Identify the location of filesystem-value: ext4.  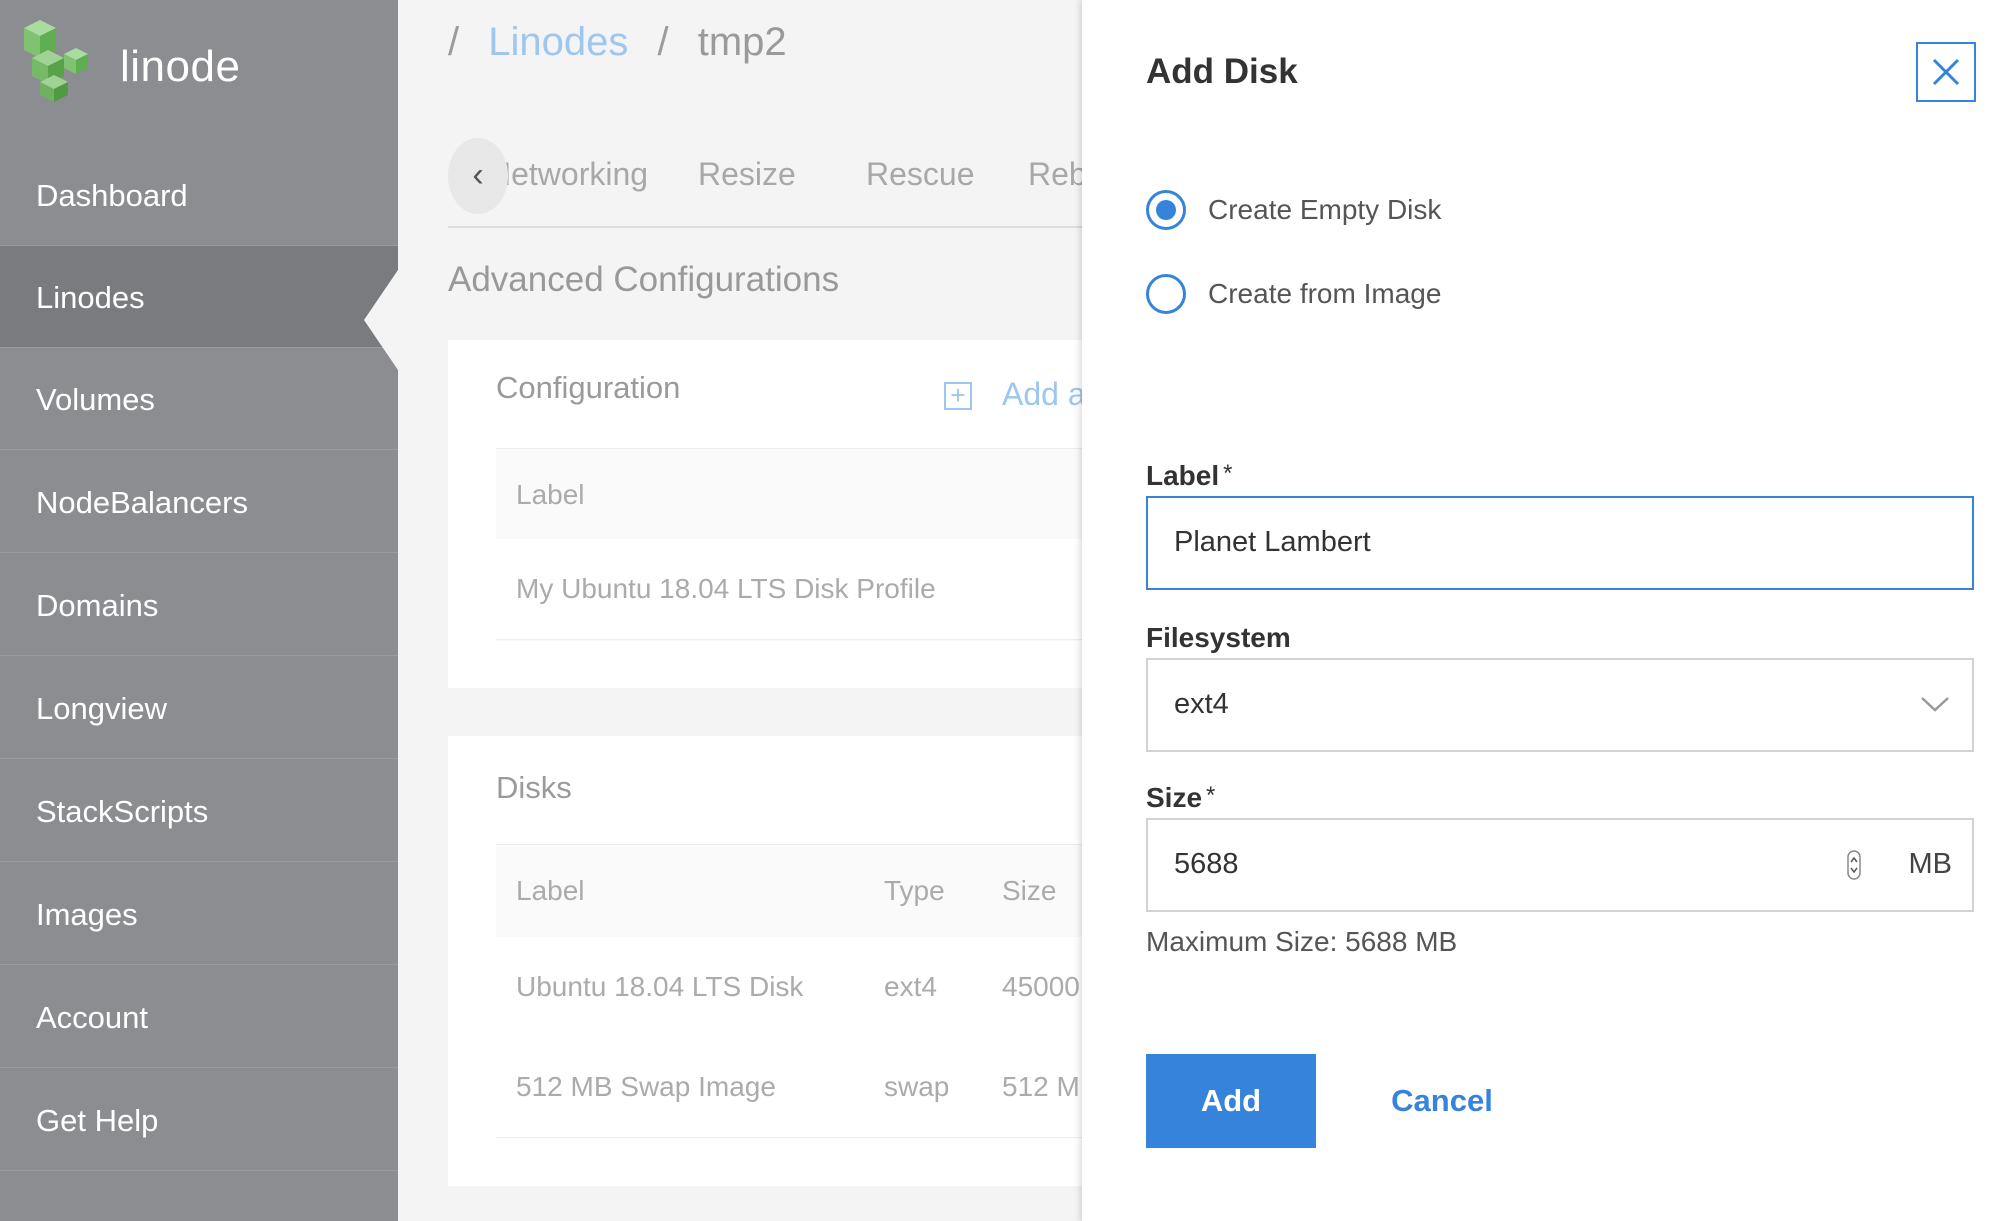
(1201, 704).